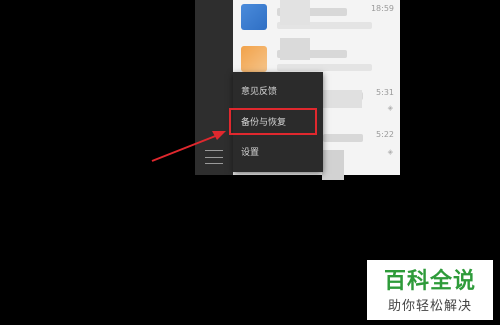 This screenshot has width=500, height=325. I want to click on watermark-title: 百科全说, so click(429, 281).